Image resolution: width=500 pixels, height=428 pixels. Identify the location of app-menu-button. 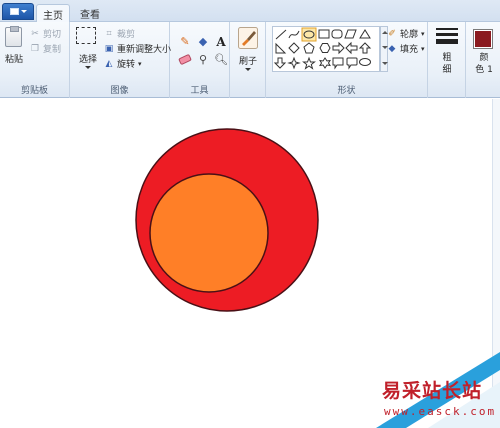
(18, 11).